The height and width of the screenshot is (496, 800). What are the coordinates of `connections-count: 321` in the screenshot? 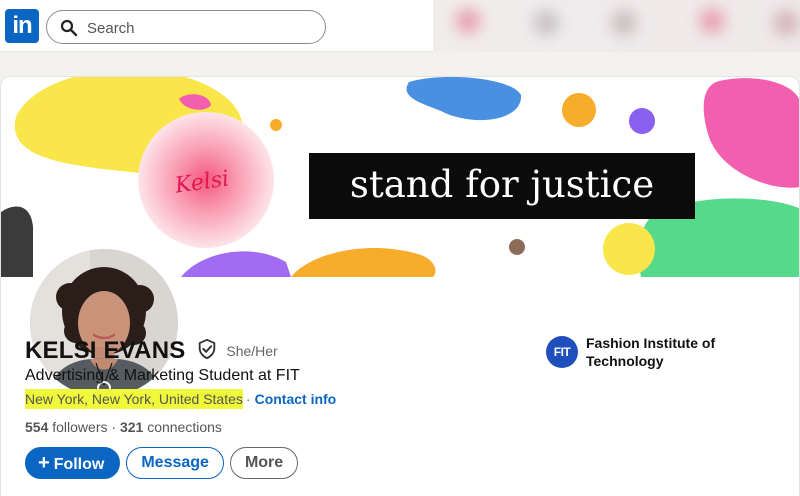 It's located at (131, 427).